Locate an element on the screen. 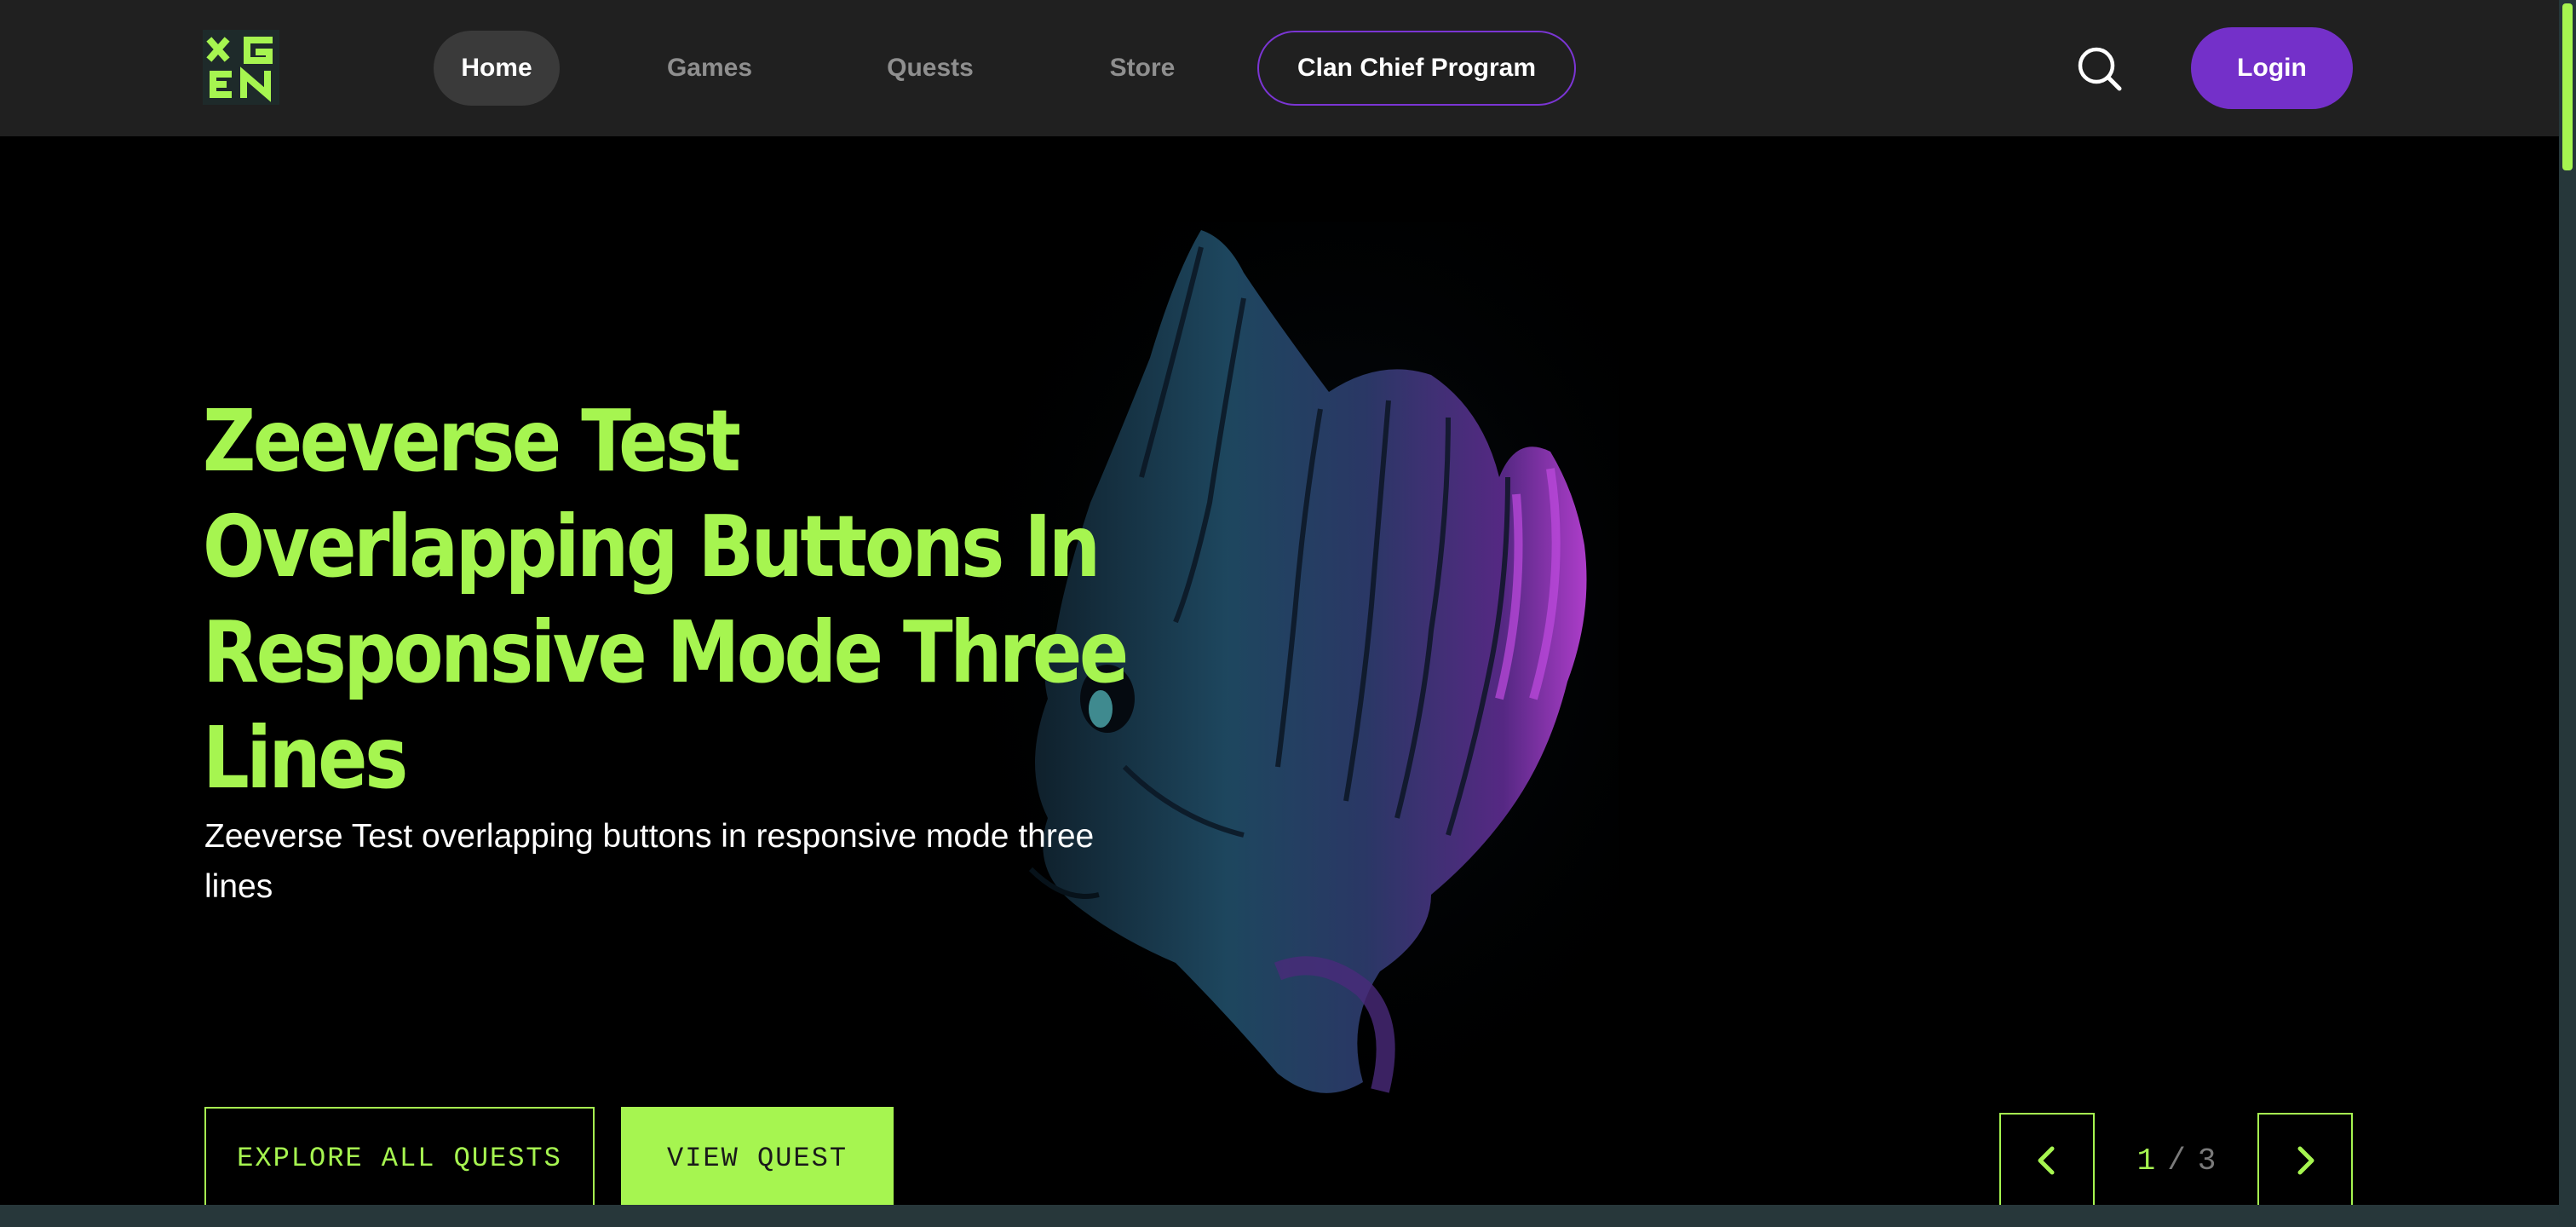 This screenshot has width=2576, height=1227. view-quest-button: VIEW QUEST is located at coordinates (758, 1156).